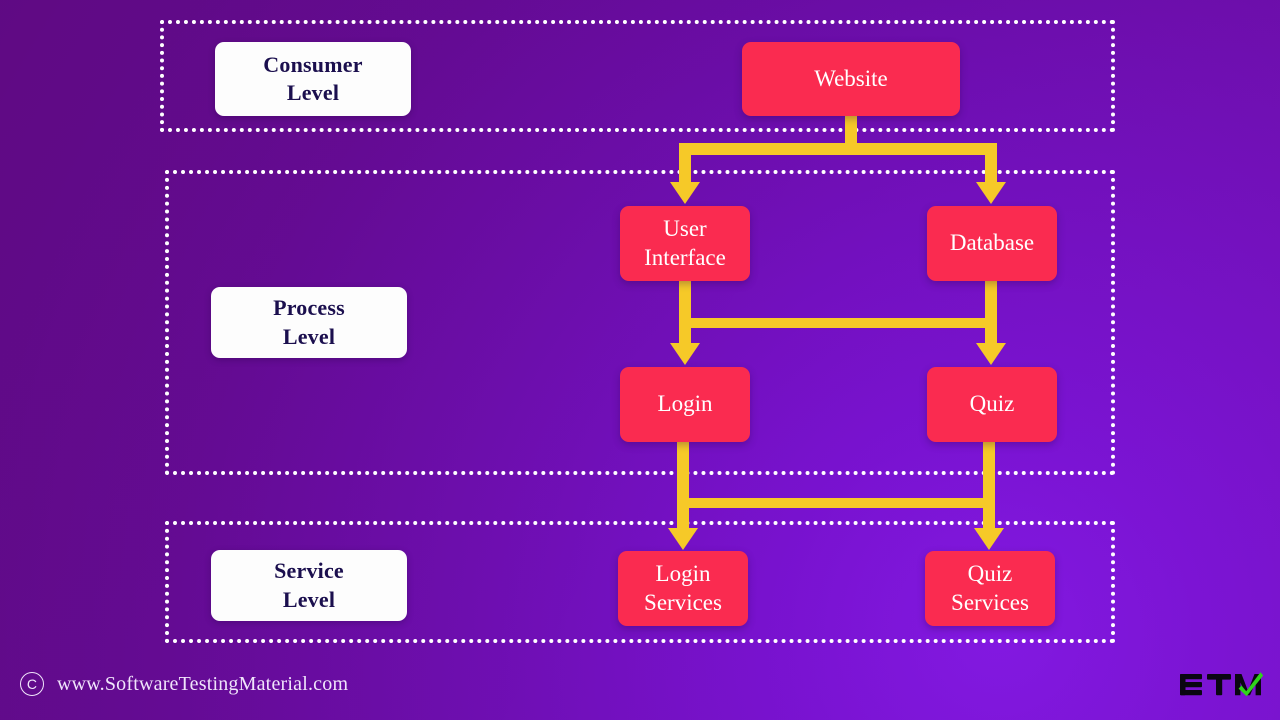  I want to click on level-label-consumer-line2: Level, so click(313, 92).